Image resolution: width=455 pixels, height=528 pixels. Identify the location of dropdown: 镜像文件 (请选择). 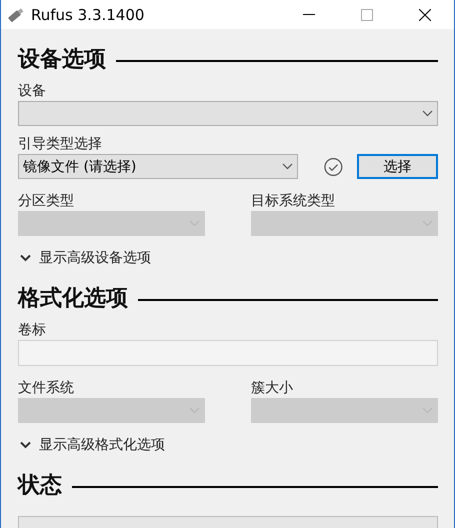
(158, 166).